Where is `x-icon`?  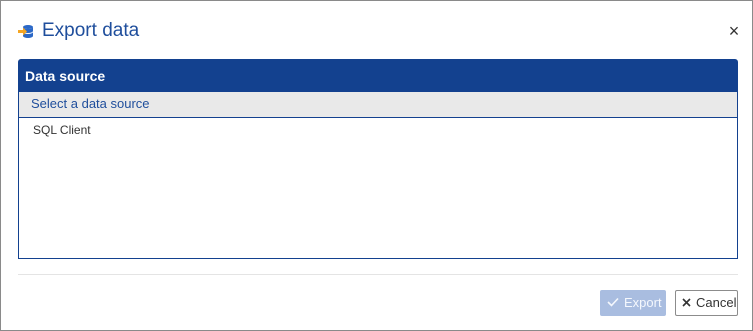 x-icon is located at coordinates (686, 303).